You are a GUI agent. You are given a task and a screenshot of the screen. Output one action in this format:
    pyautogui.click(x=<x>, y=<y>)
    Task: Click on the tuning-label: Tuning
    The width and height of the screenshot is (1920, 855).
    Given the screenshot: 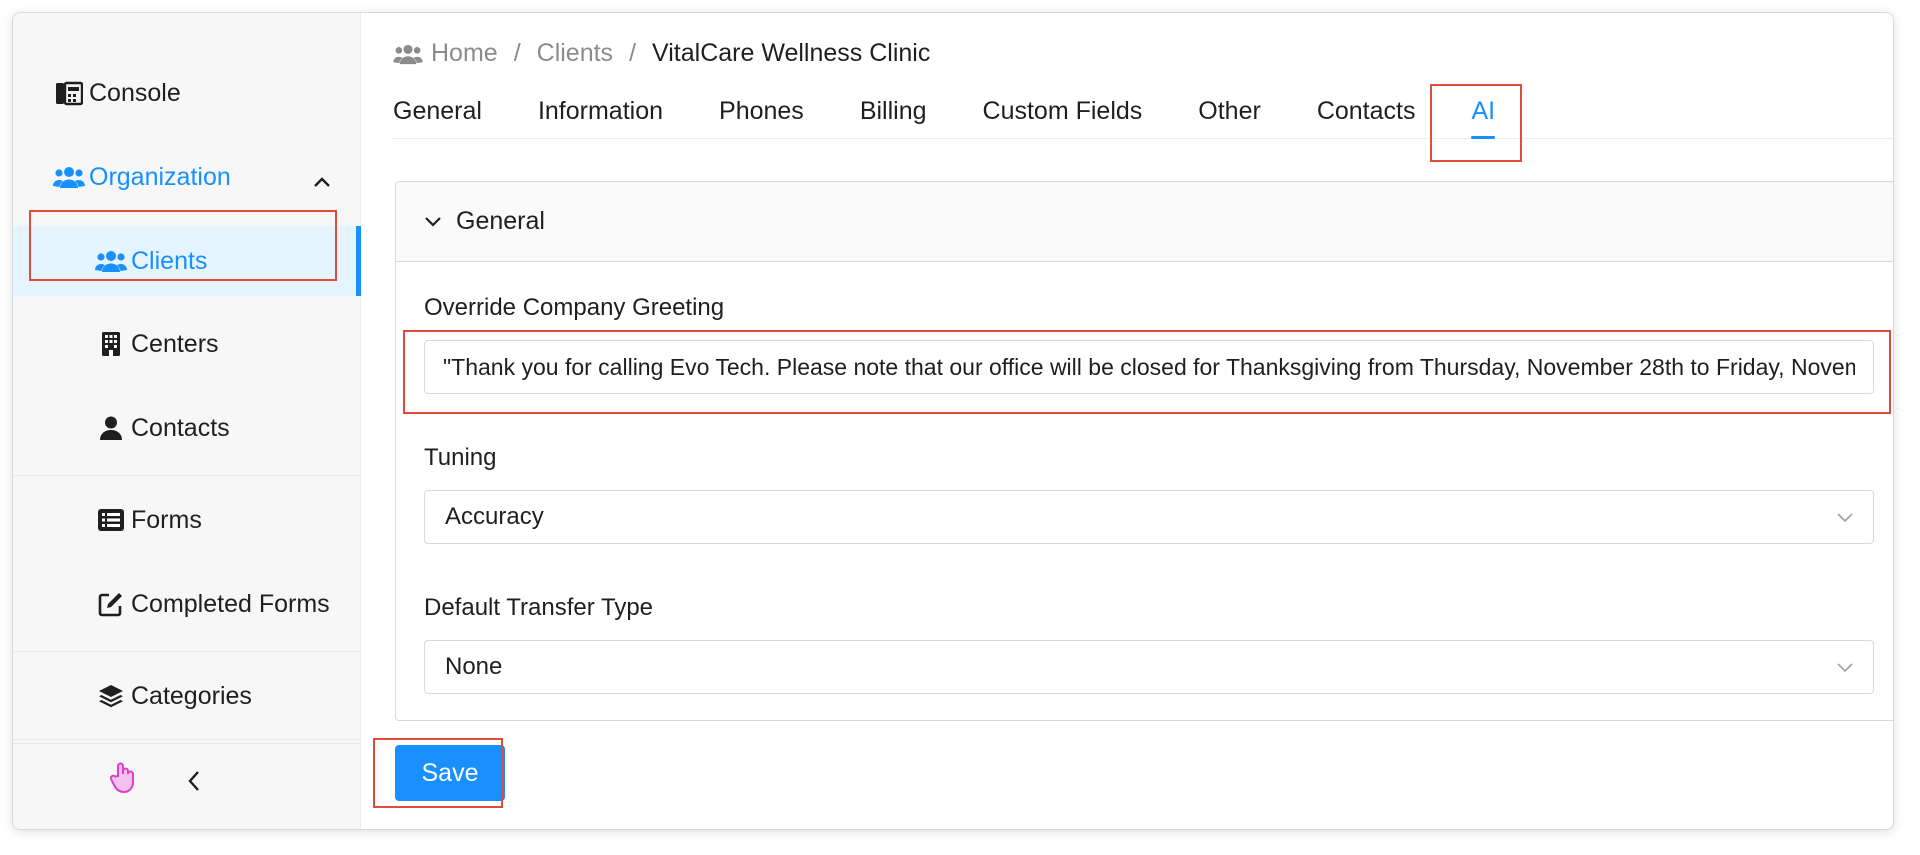 What is the action you would take?
    pyautogui.click(x=460, y=457)
    